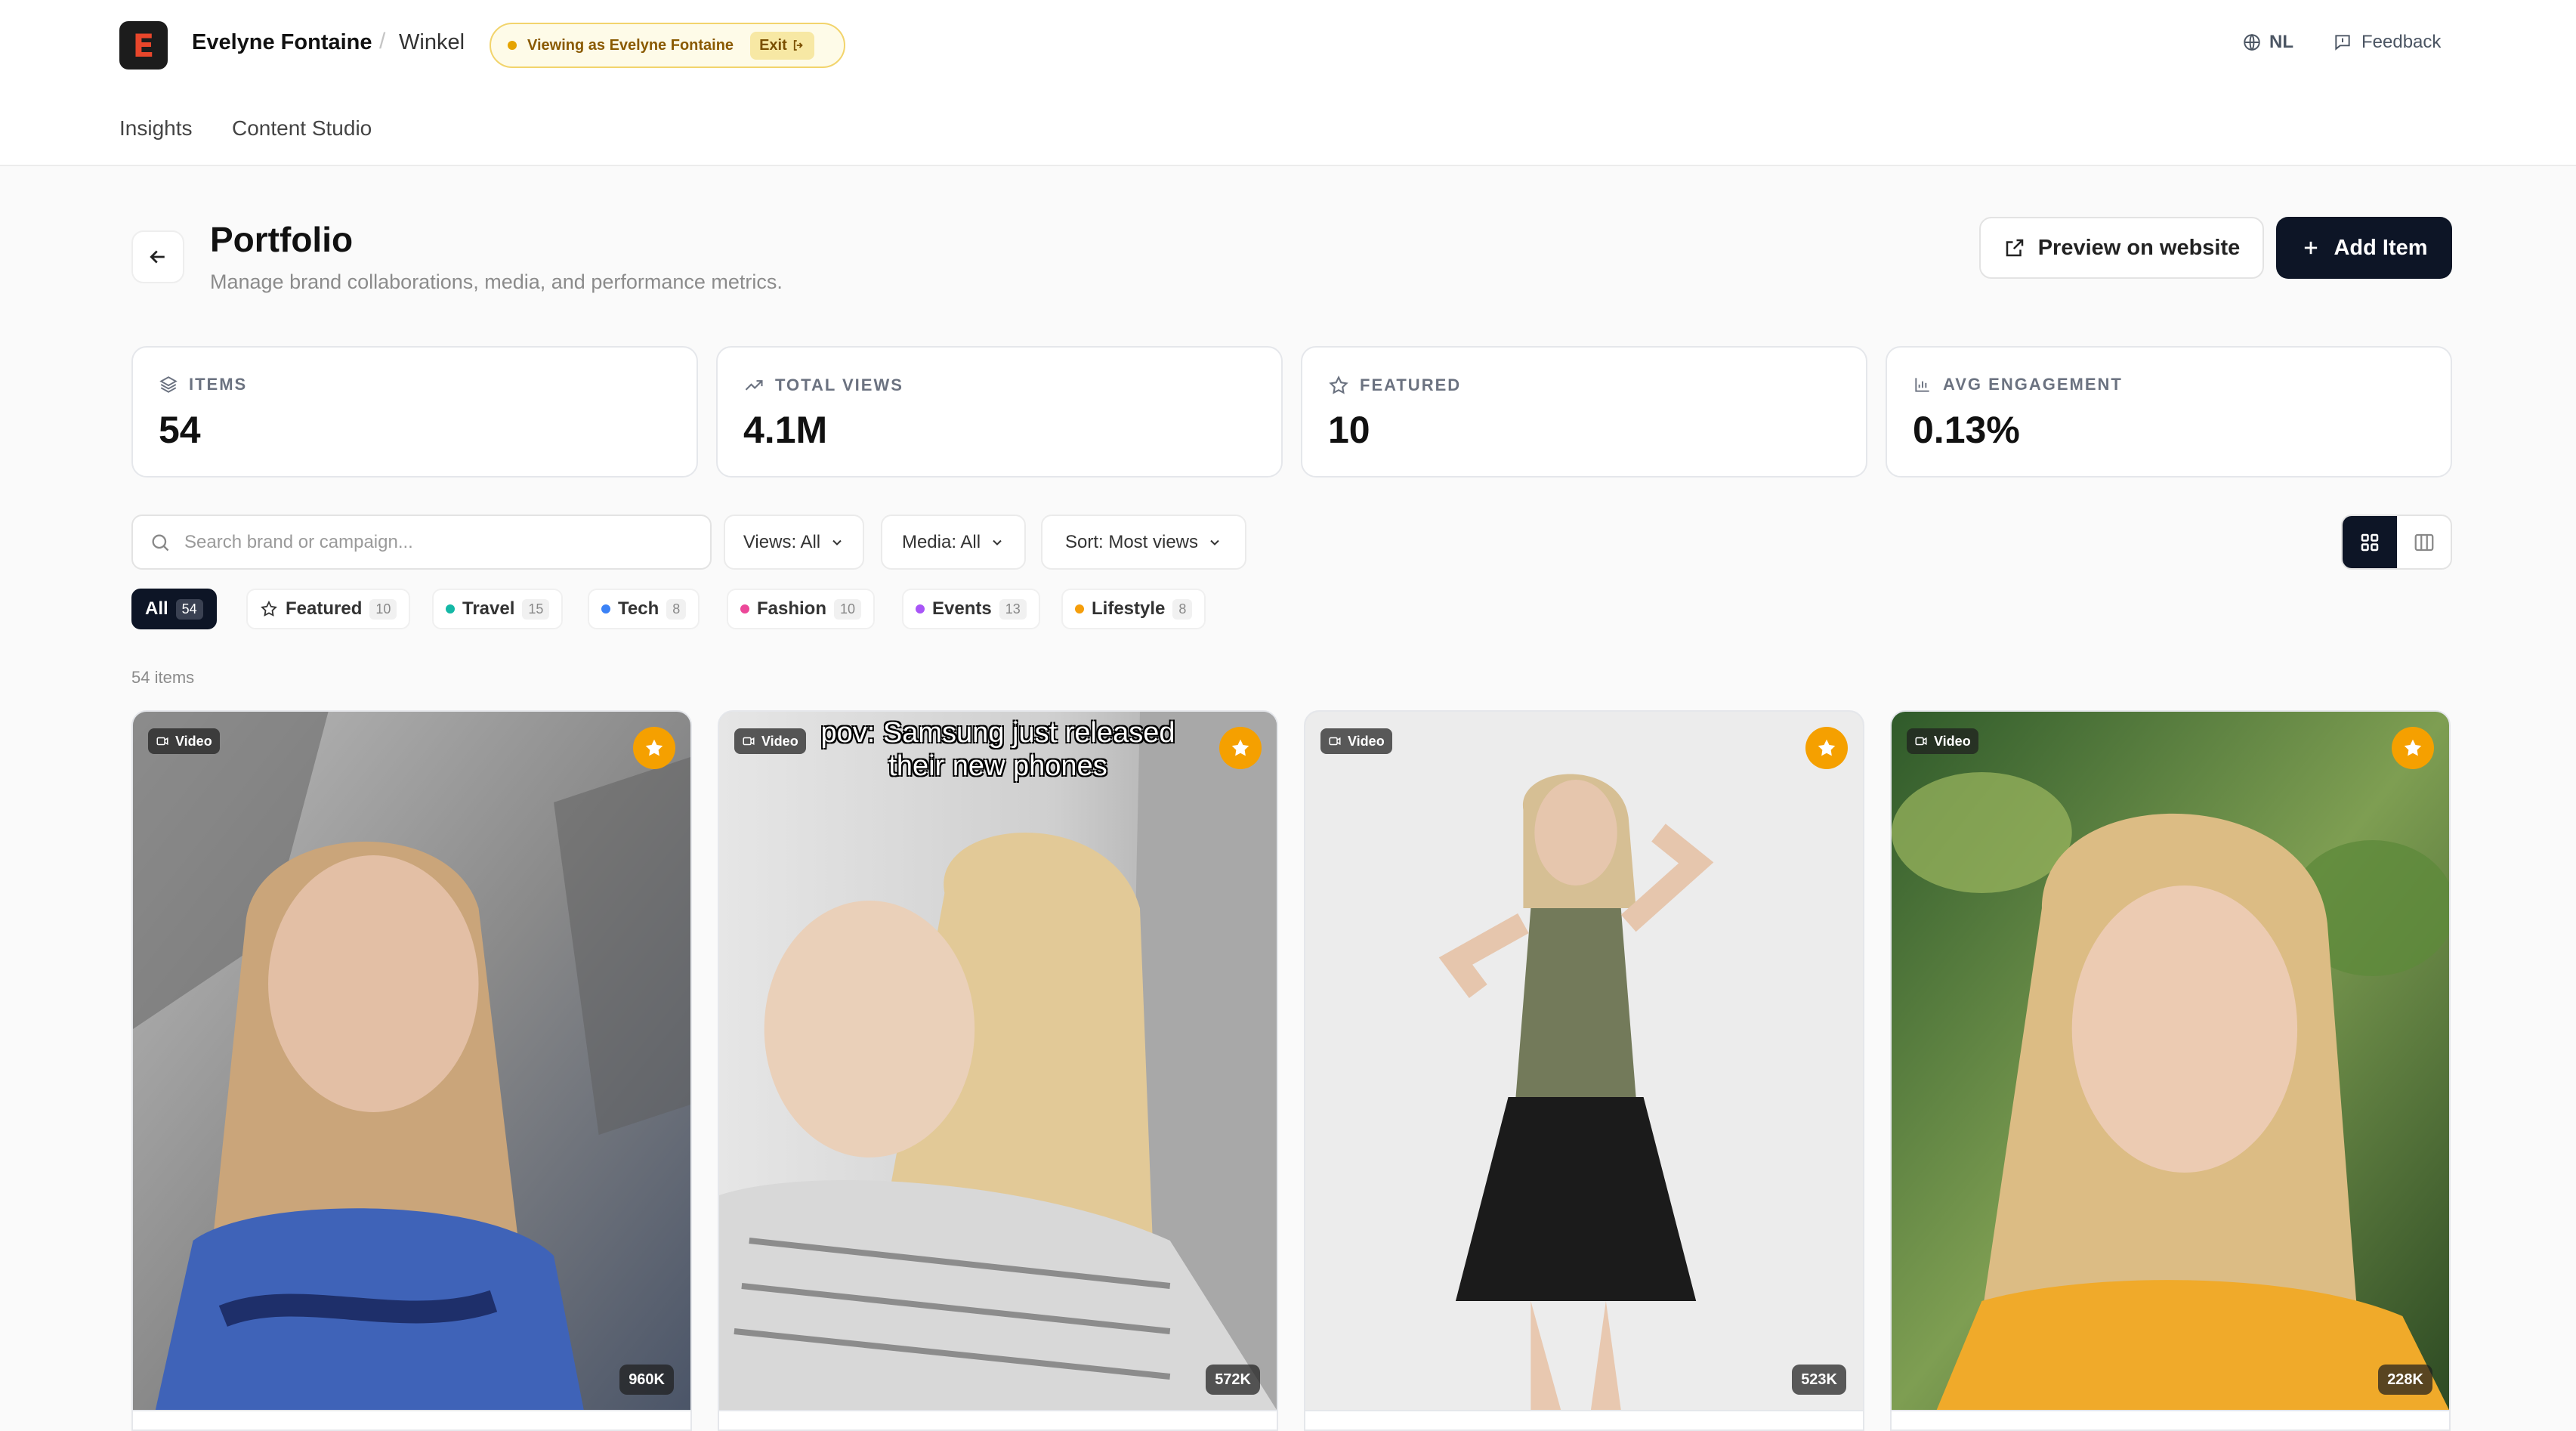 Image resolution: width=2576 pixels, height=1431 pixels. I want to click on portfolio-card: Video 960K, so click(411, 1070).